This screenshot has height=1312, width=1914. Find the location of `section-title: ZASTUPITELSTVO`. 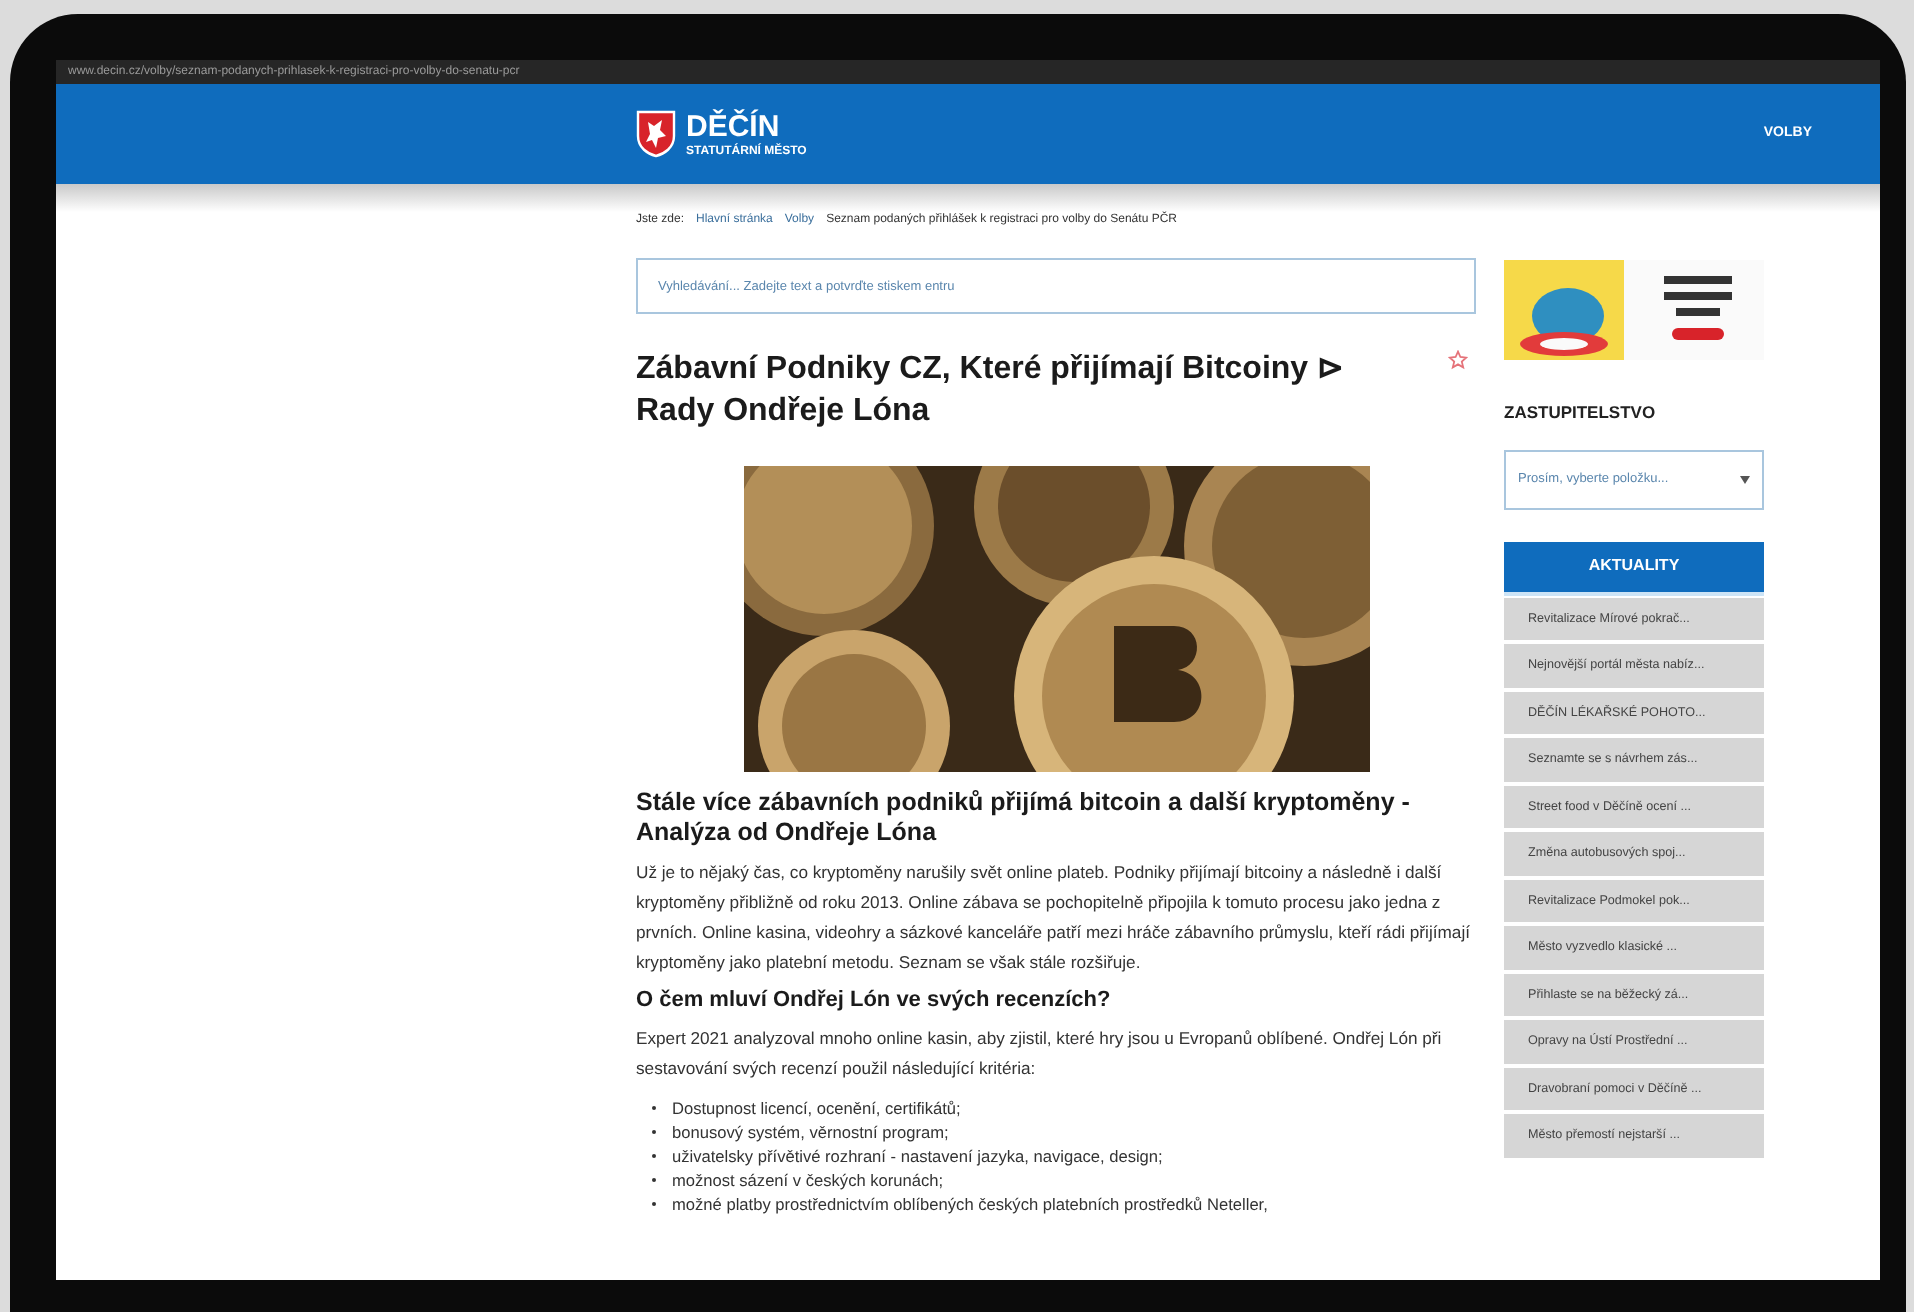

section-title: ZASTUPITELSTVO is located at coordinates (1581, 413).